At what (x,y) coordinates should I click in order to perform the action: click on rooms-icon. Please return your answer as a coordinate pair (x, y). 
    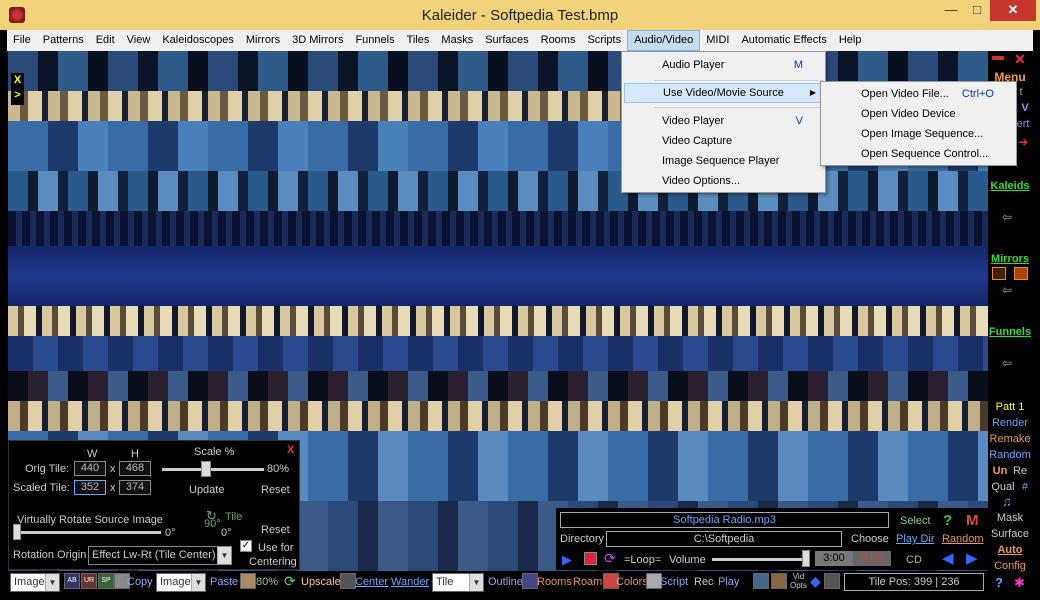
    Looking at the image, I should click on (530, 581).